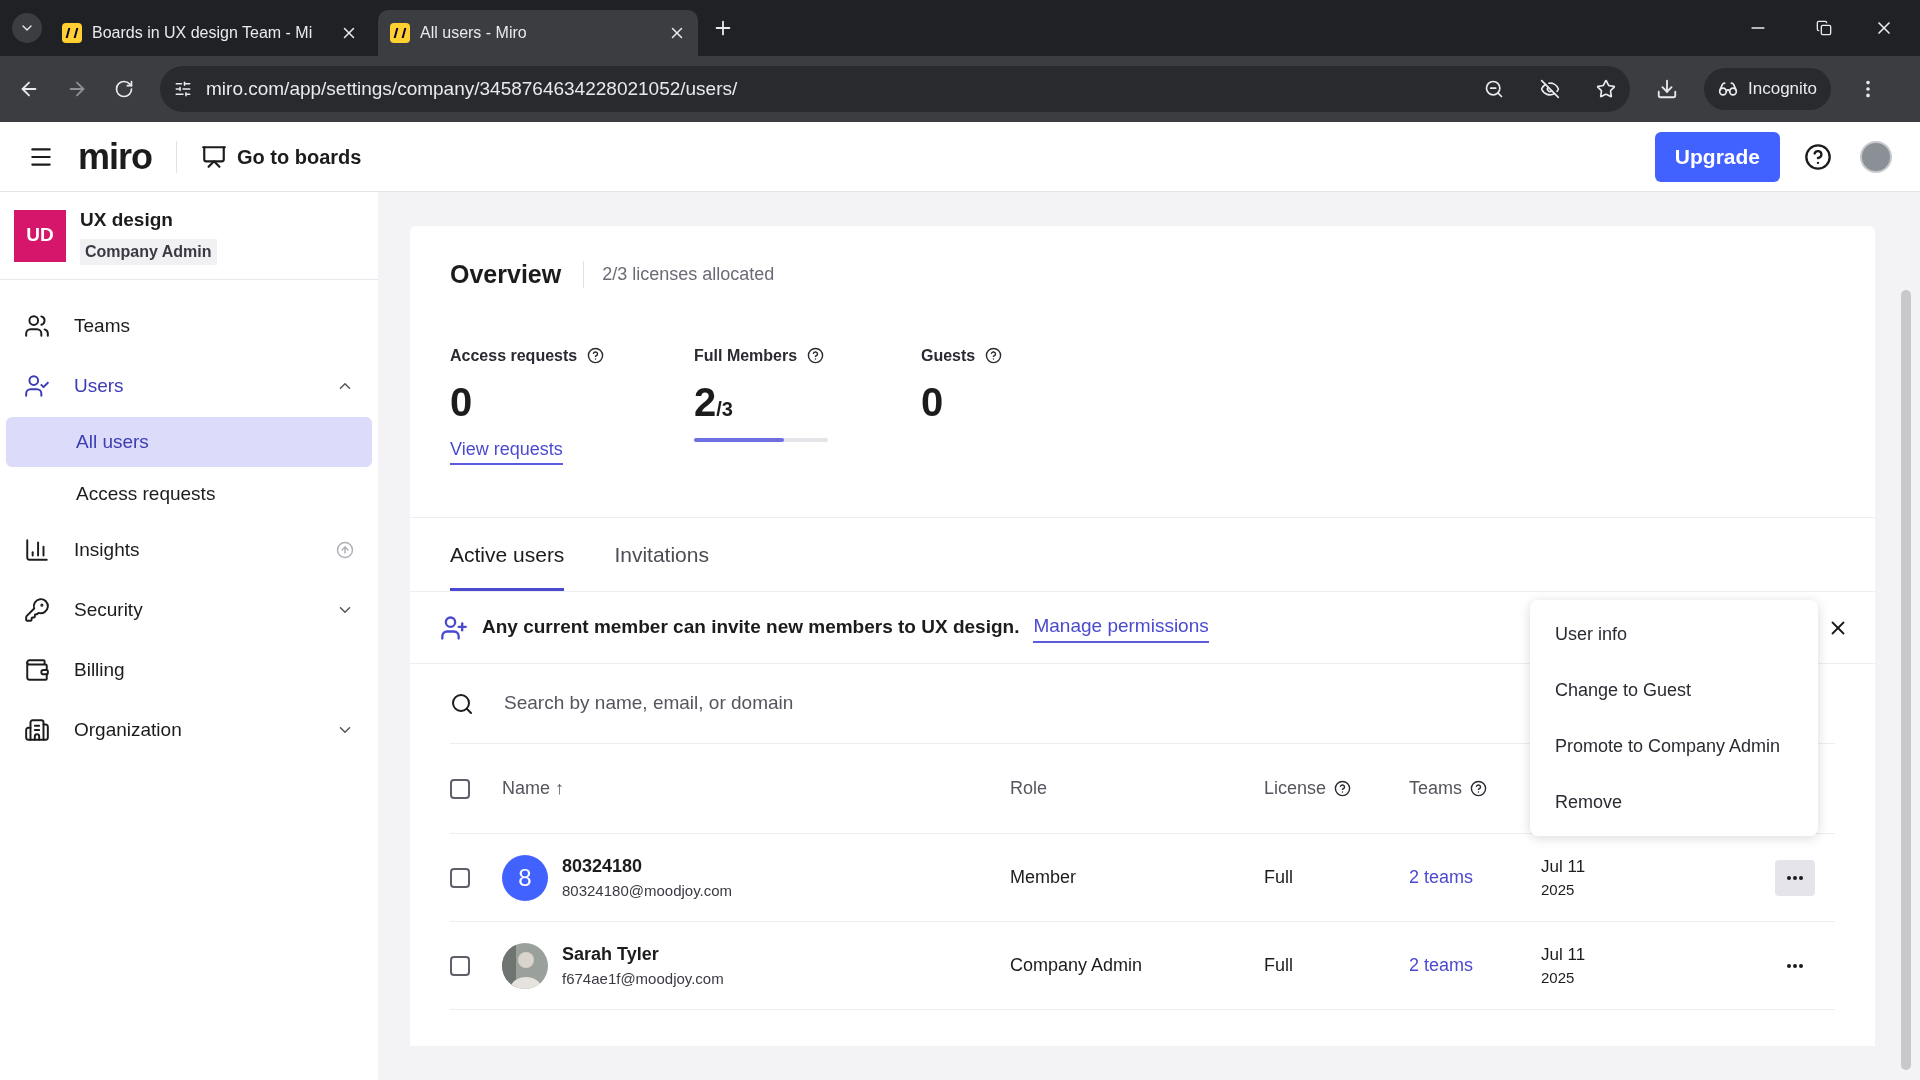 The image size is (1920, 1080). I want to click on invite-user-icon, so click(454, 627).